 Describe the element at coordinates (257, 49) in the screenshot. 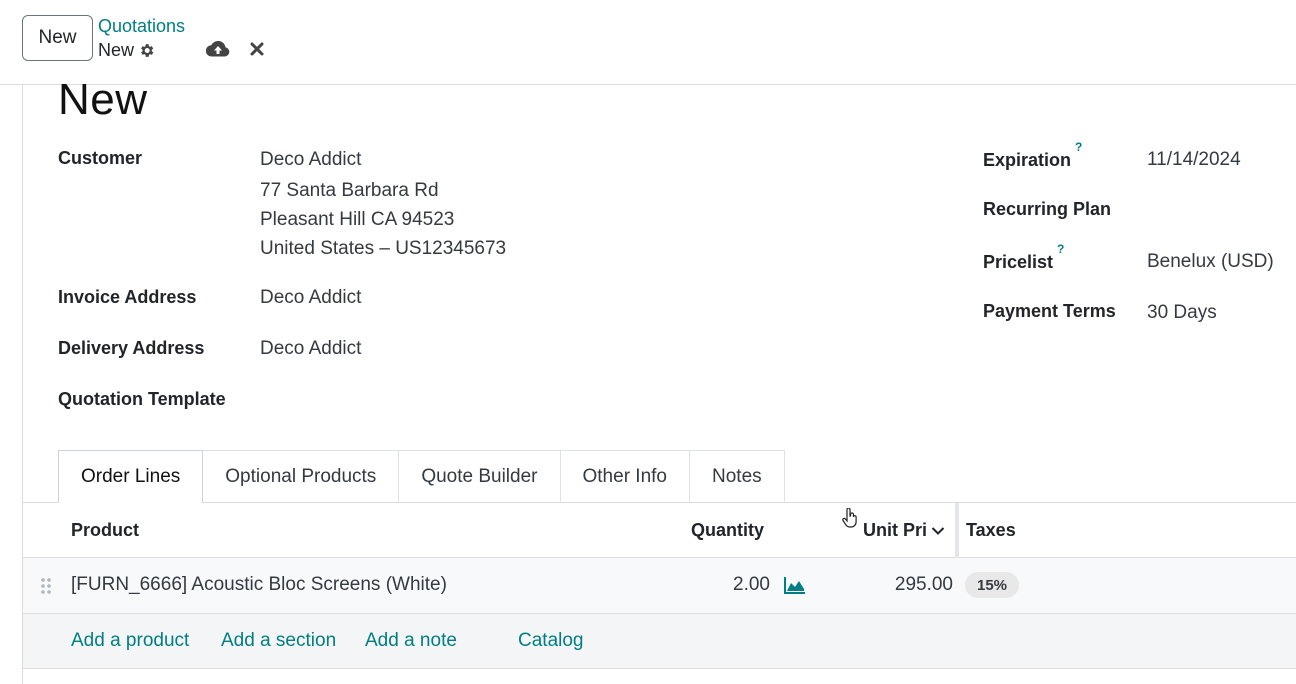

I see `close-icon` at that location.